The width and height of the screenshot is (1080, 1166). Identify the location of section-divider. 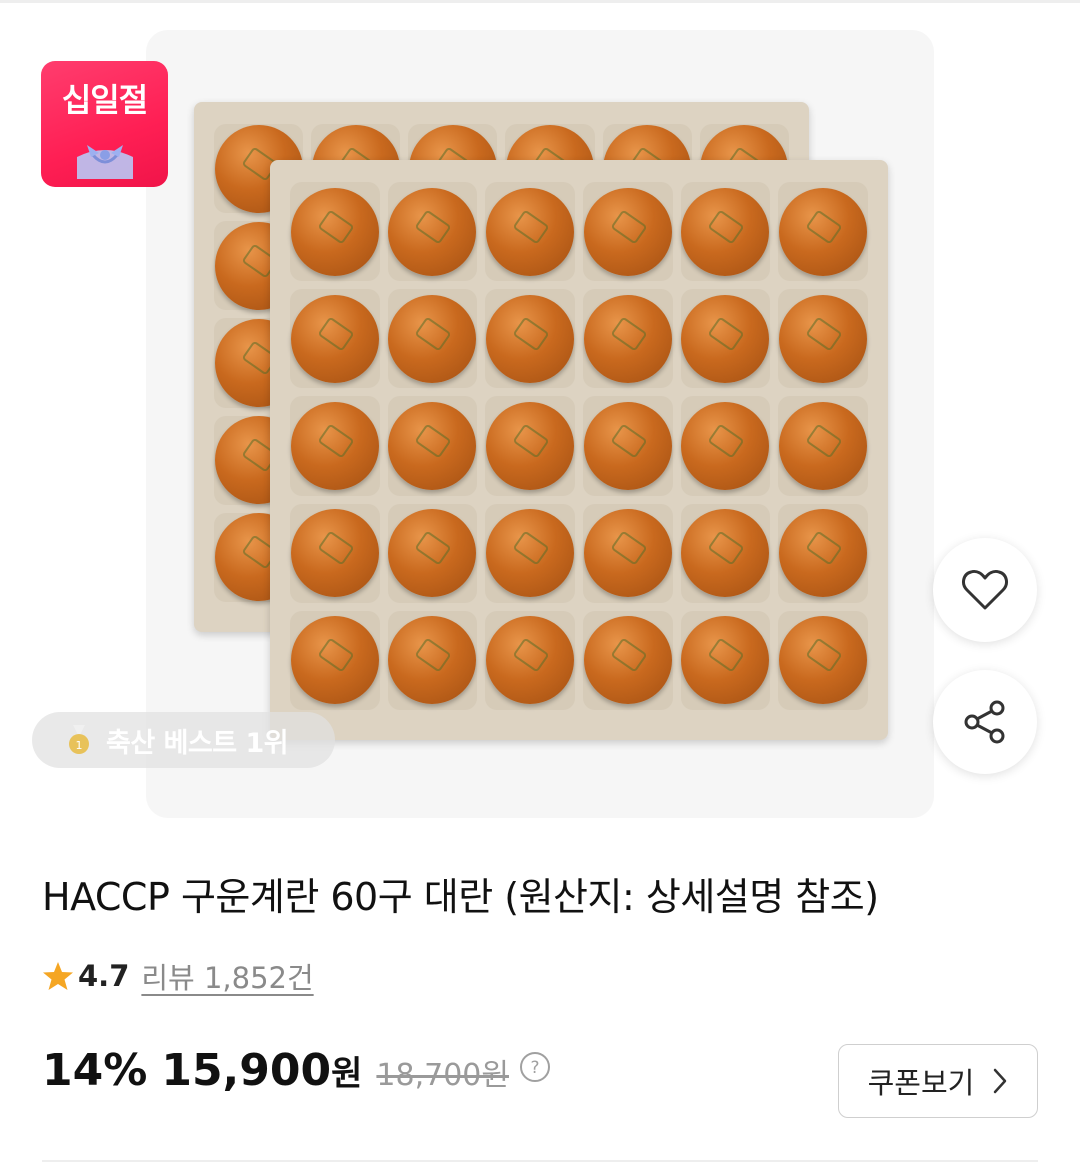
(540, 1161).